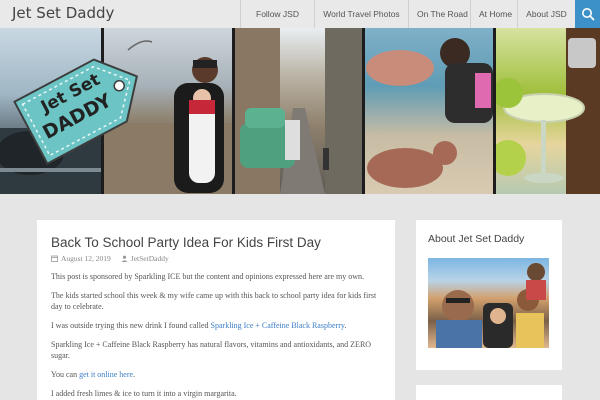  Describe the element at coordinates (124, 258) in the screenshot. I see `user-icon` at that location.